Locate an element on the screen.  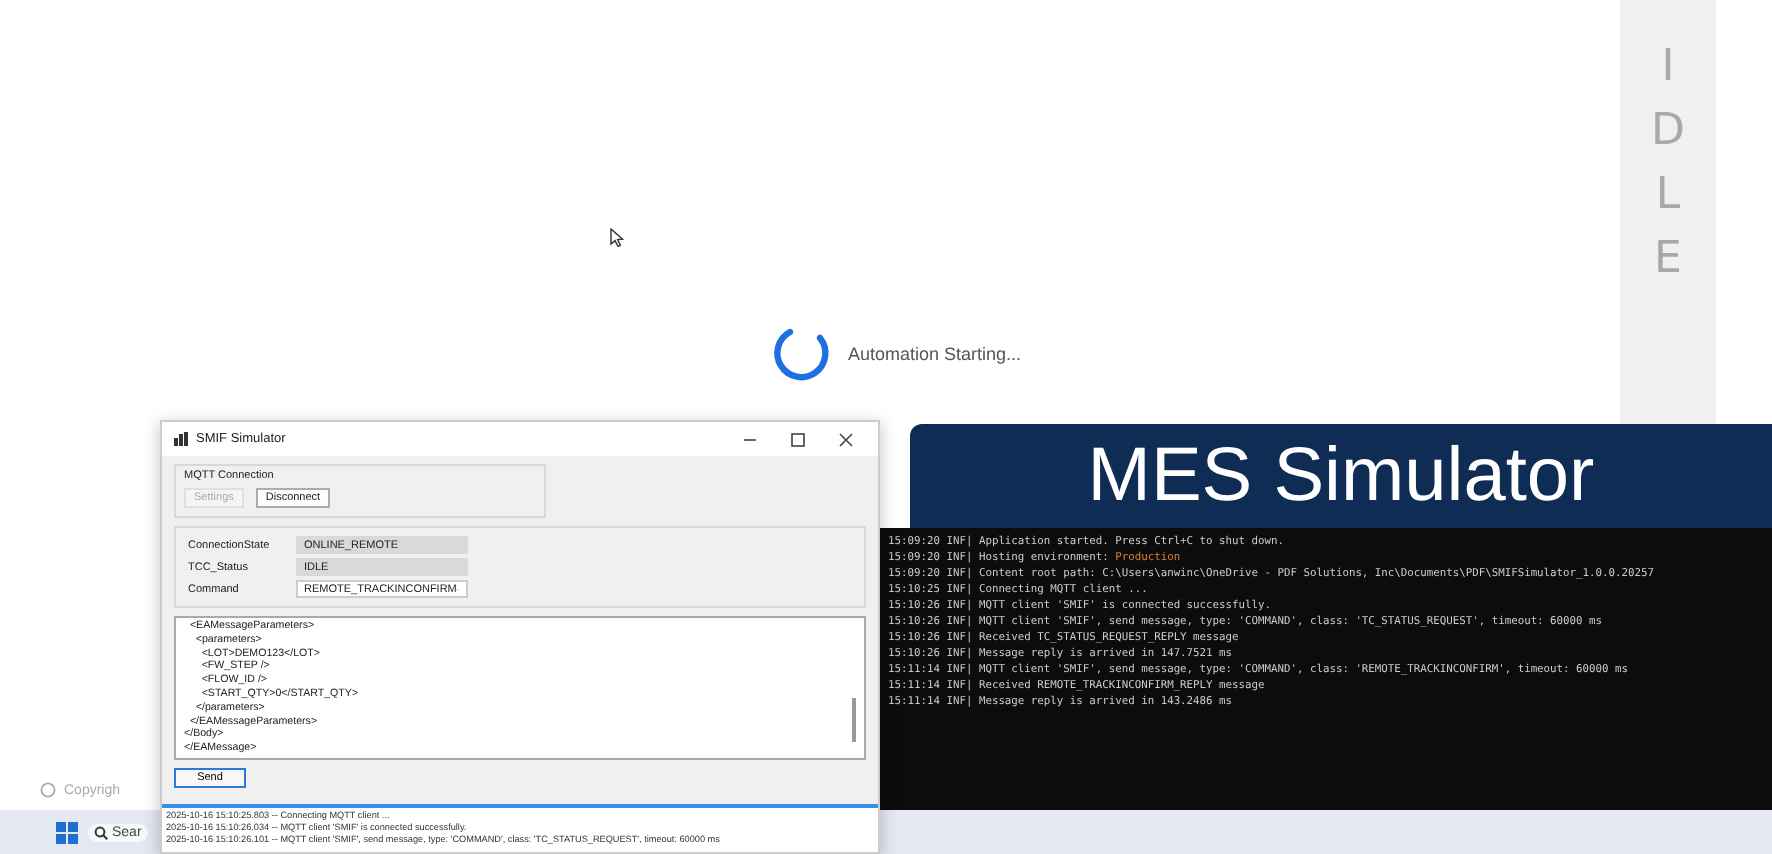
search-icon is located at coordinates (101, 832).